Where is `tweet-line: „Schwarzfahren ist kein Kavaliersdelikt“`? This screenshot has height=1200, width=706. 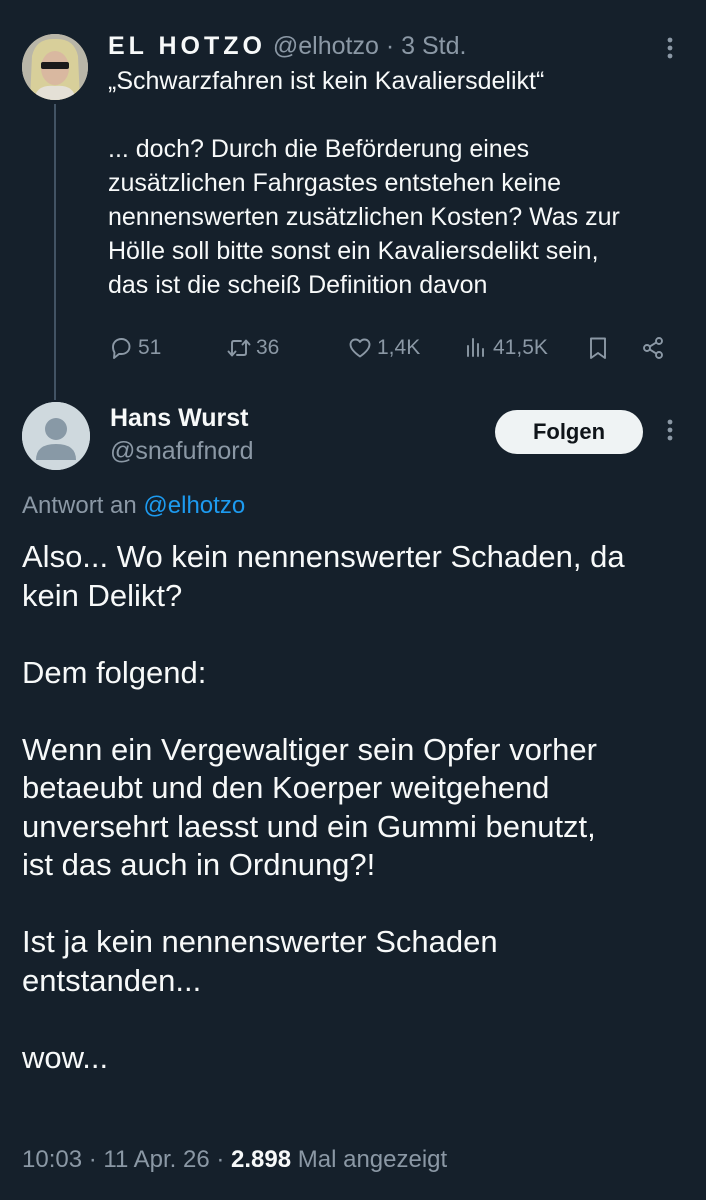
tweet-line: „Schwarzfahren ist kein Kavaliersdelikt“ is located at coordinates (326, 81).